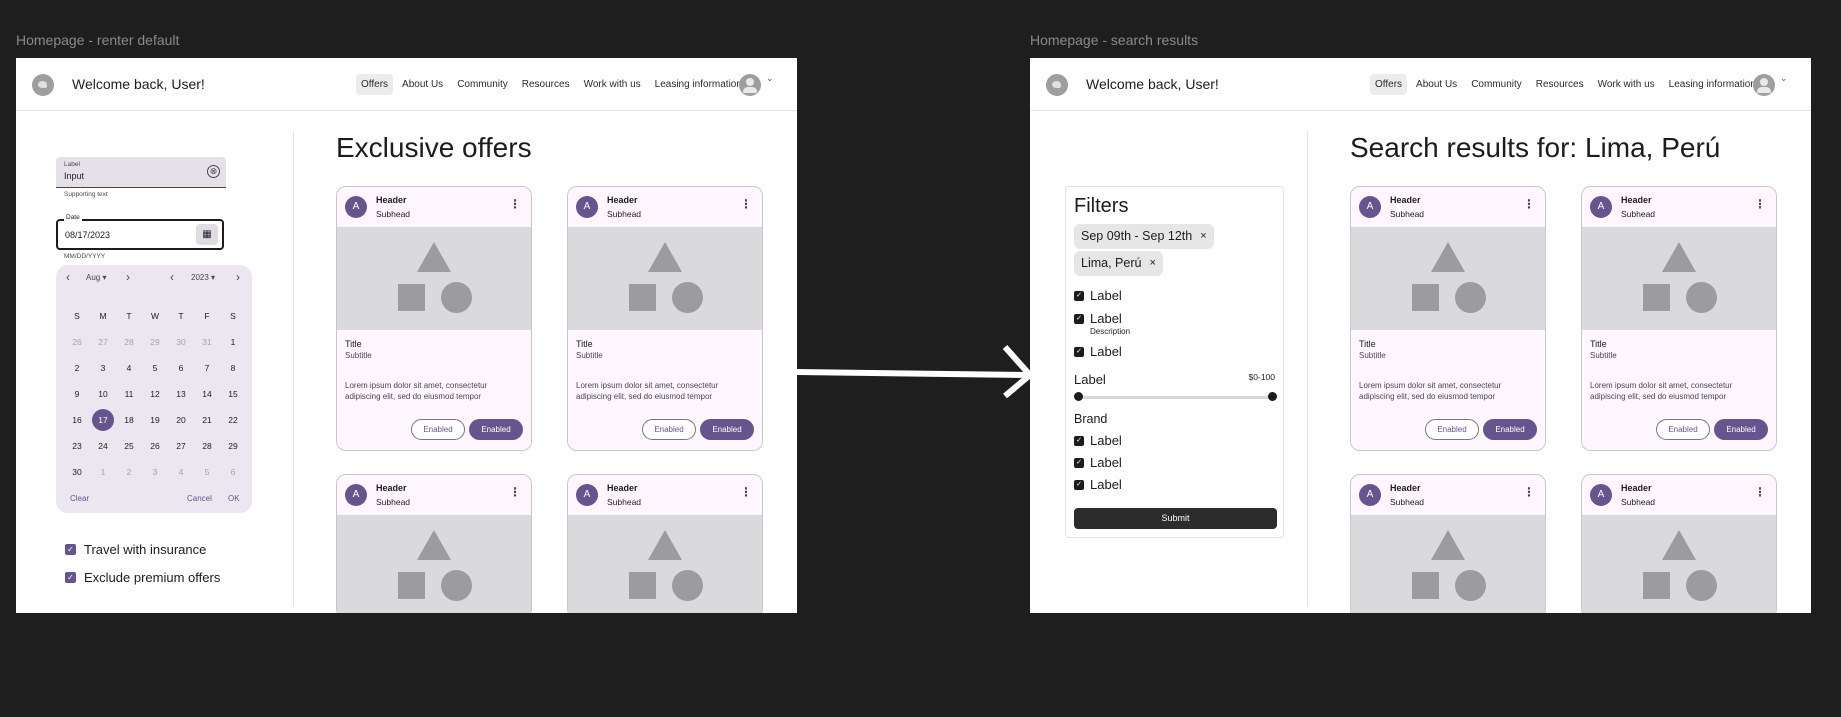 This screenshot has height=717, width=1841. Describe the element at coordinates (199, 498) in the screenshot. I see `calendar-cancel-button: Cancel` at that location.